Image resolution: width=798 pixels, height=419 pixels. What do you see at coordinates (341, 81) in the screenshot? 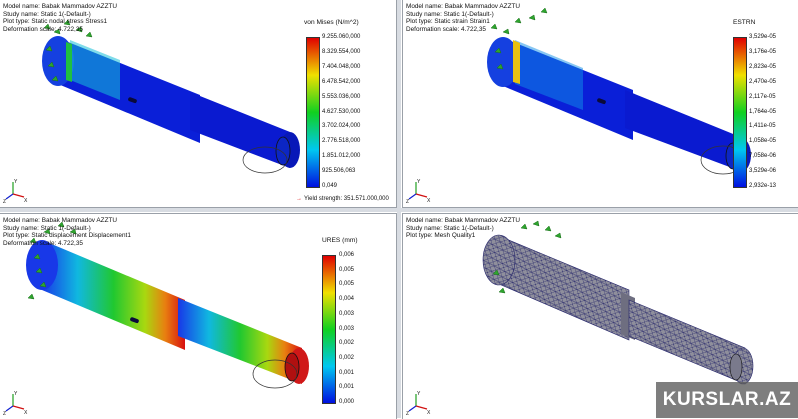
I see `legend-tick: 6.478.542,000` at bounding box center [341, 81].